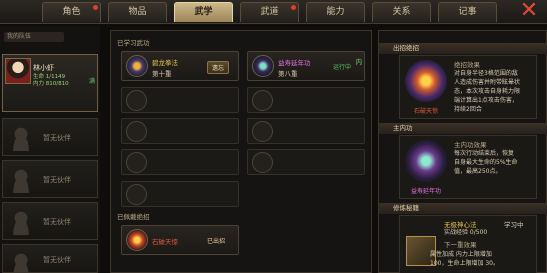 This screenshot has width=547, height=273. Describe the element at coordinates (180, 66) in the screenshot. I see `skill-card: 碧龙拳法 第十重 遗忘` at that location.